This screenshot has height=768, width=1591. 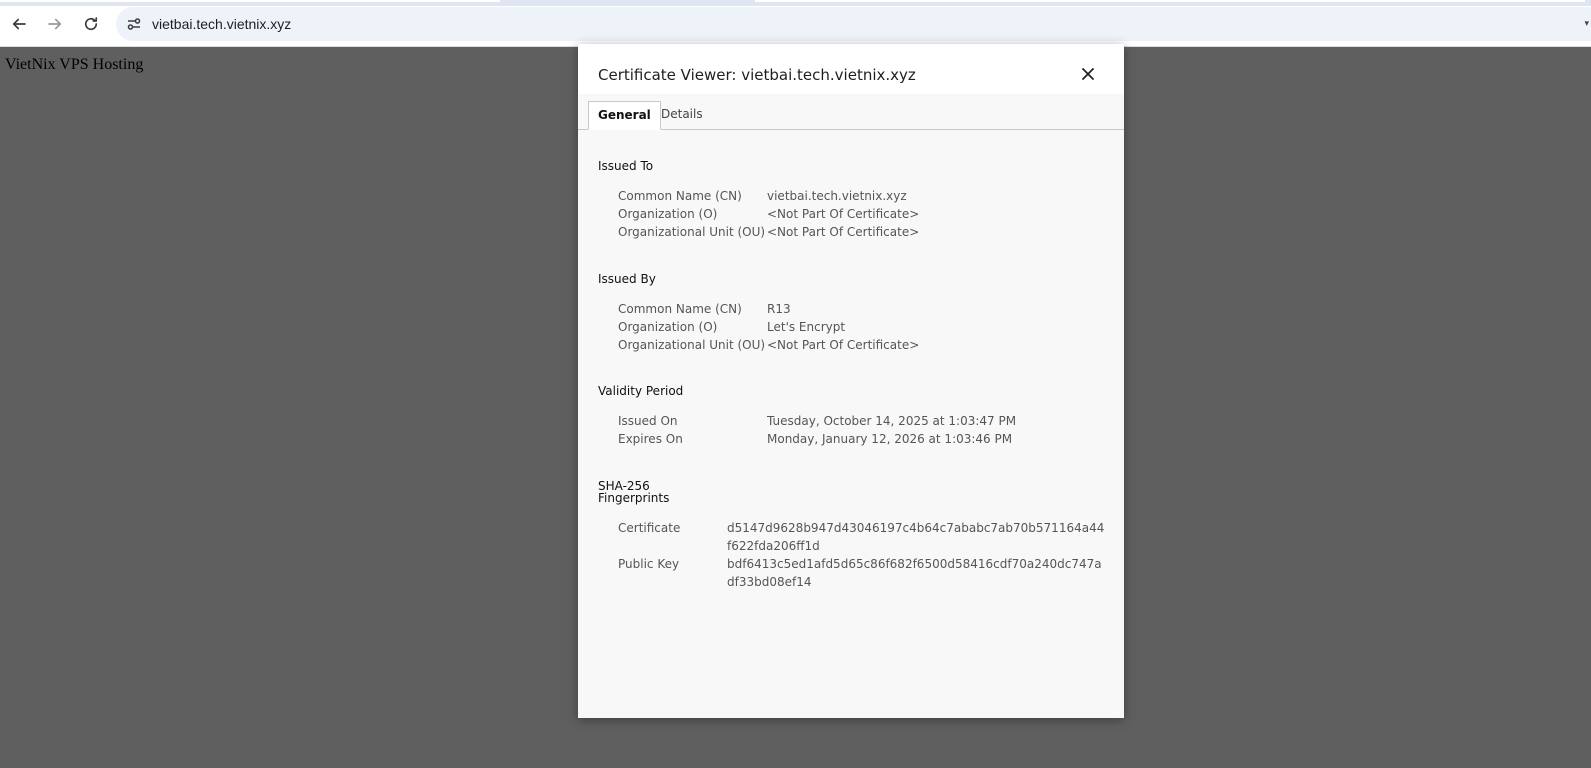 What do you see at coordinates (1088, 74) in the screenshot?
I see `close-icon` at bounding box center [1088, 74].